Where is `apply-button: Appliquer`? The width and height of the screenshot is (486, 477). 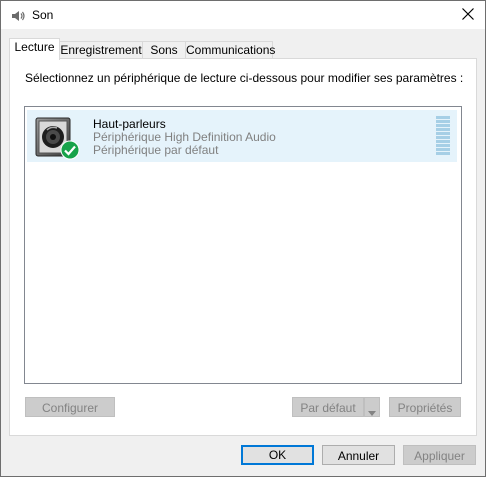 apply-button: Appliquer is located at coordinates (439, 455).